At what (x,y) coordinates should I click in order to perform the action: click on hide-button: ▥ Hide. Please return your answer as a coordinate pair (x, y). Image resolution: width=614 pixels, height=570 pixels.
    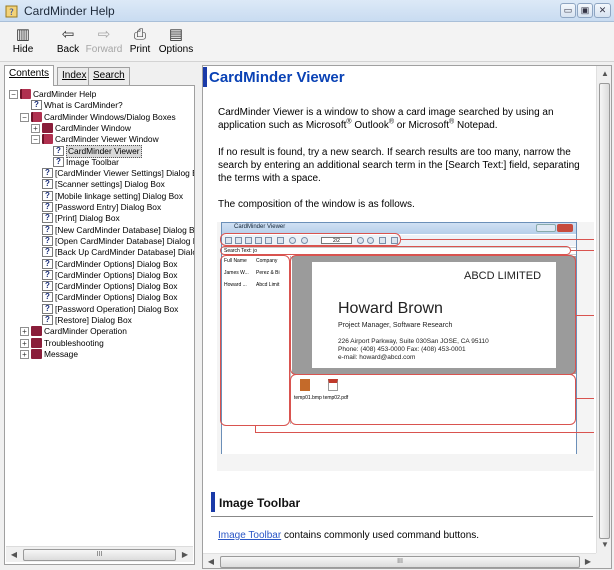
    Looking at the image, I should click on (23, 42).